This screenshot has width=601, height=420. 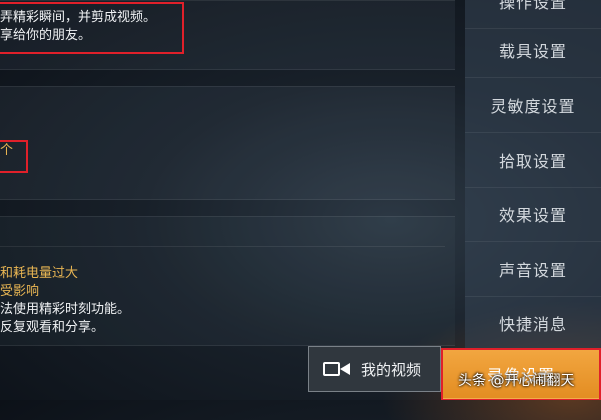 I want to click on my-video-button: 我的视频, so click(x=374, y=369).